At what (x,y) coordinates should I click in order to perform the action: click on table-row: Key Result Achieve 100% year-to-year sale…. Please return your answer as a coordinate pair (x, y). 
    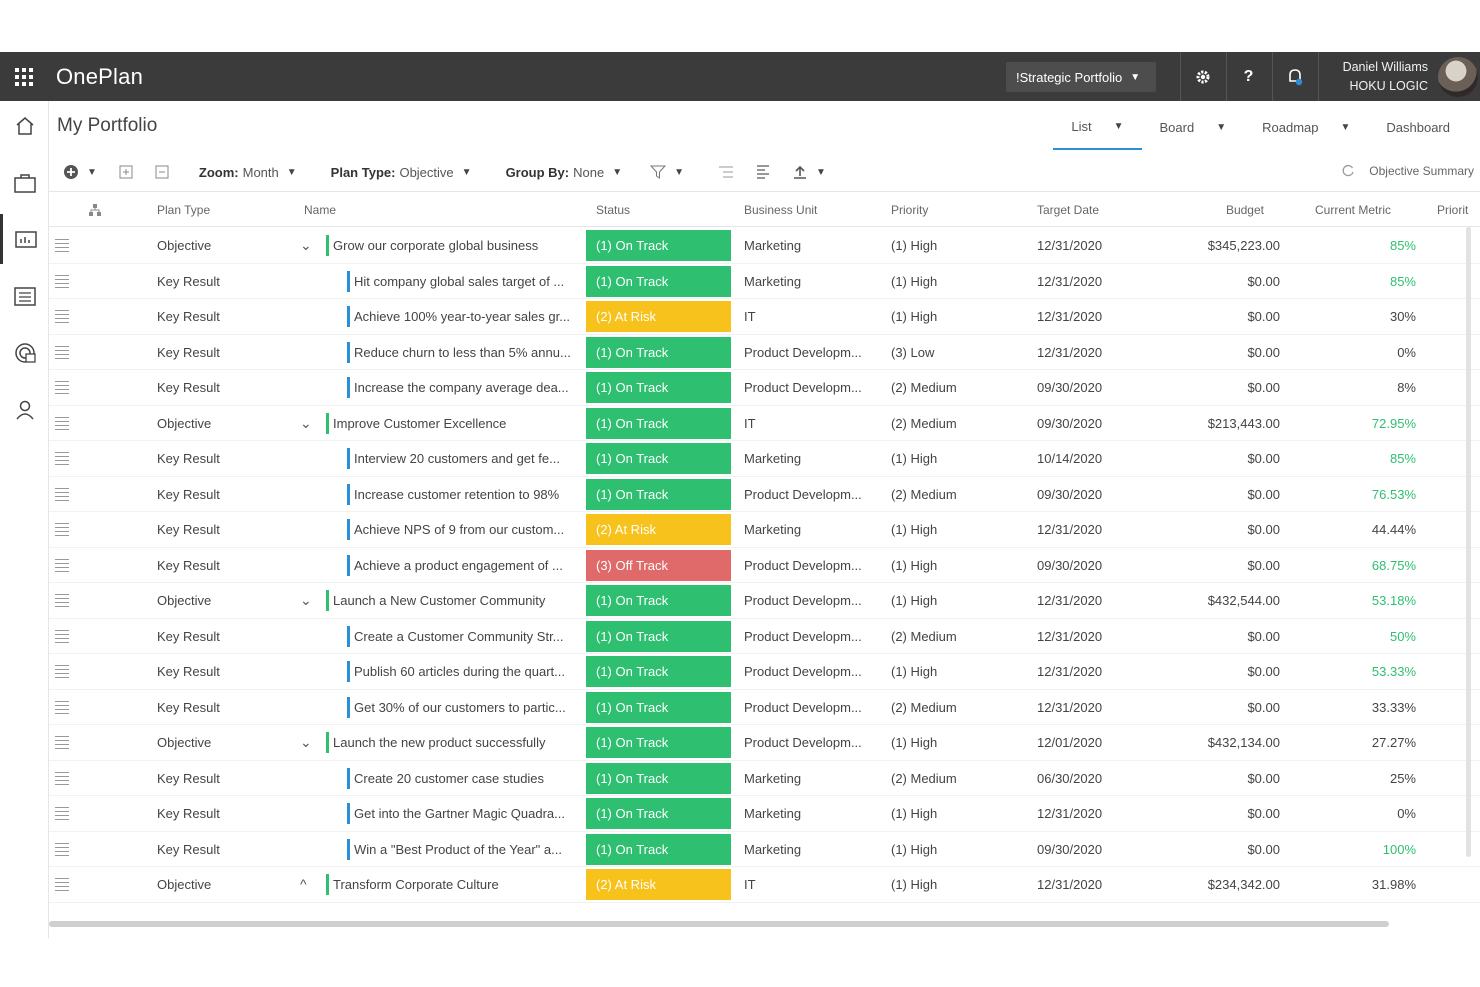
    Looking at the image, I should click on (764, 317).